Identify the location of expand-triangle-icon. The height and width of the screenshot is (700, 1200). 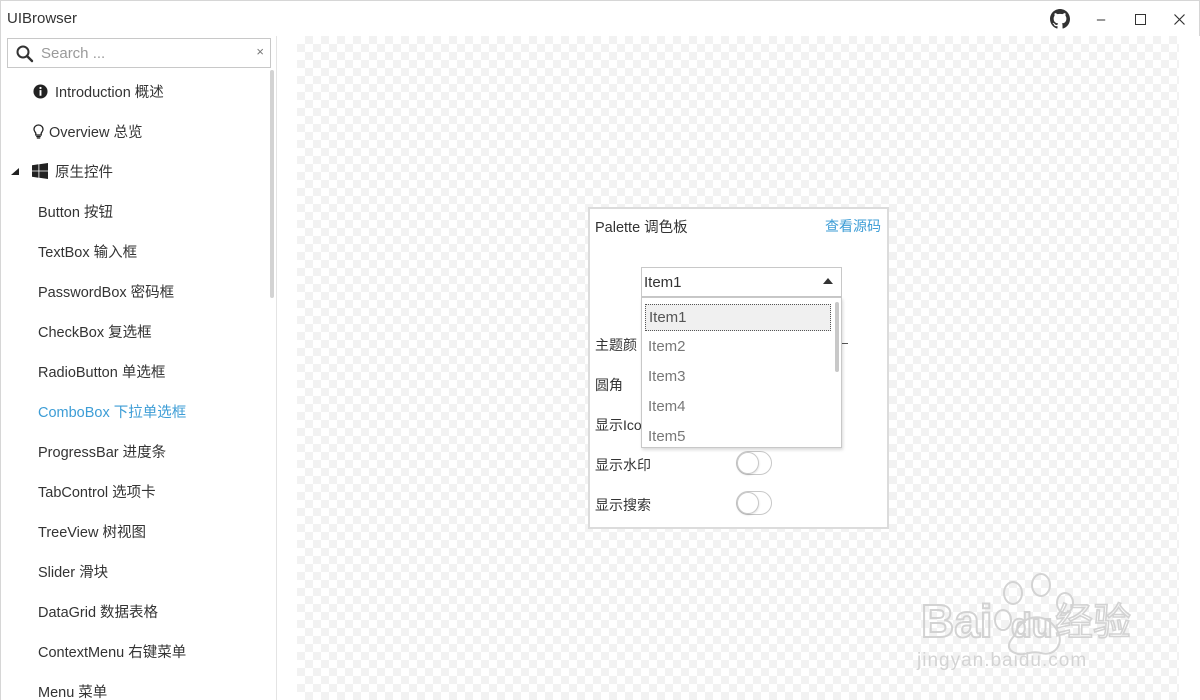
(15, 171).